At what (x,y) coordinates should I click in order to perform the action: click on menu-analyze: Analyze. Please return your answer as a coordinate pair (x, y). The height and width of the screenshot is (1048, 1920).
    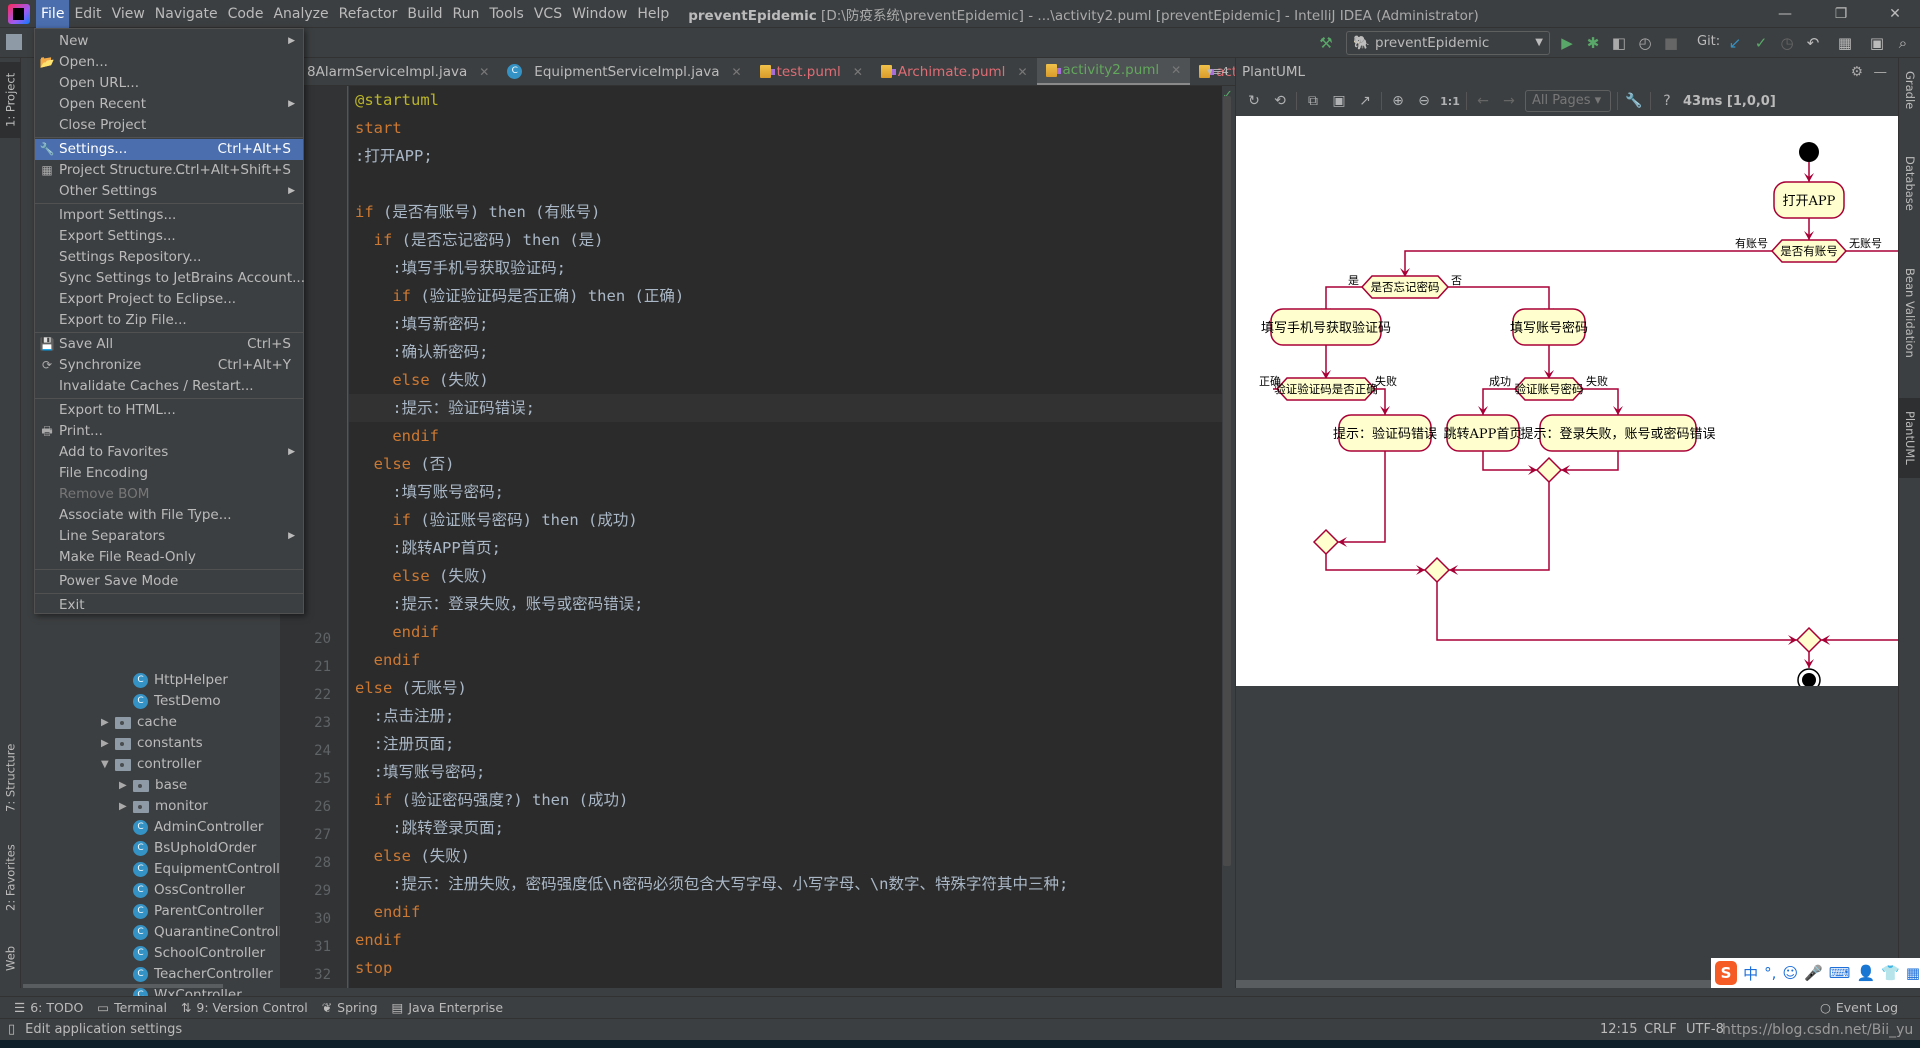
    Looking at the image, I should click on (300, 14).